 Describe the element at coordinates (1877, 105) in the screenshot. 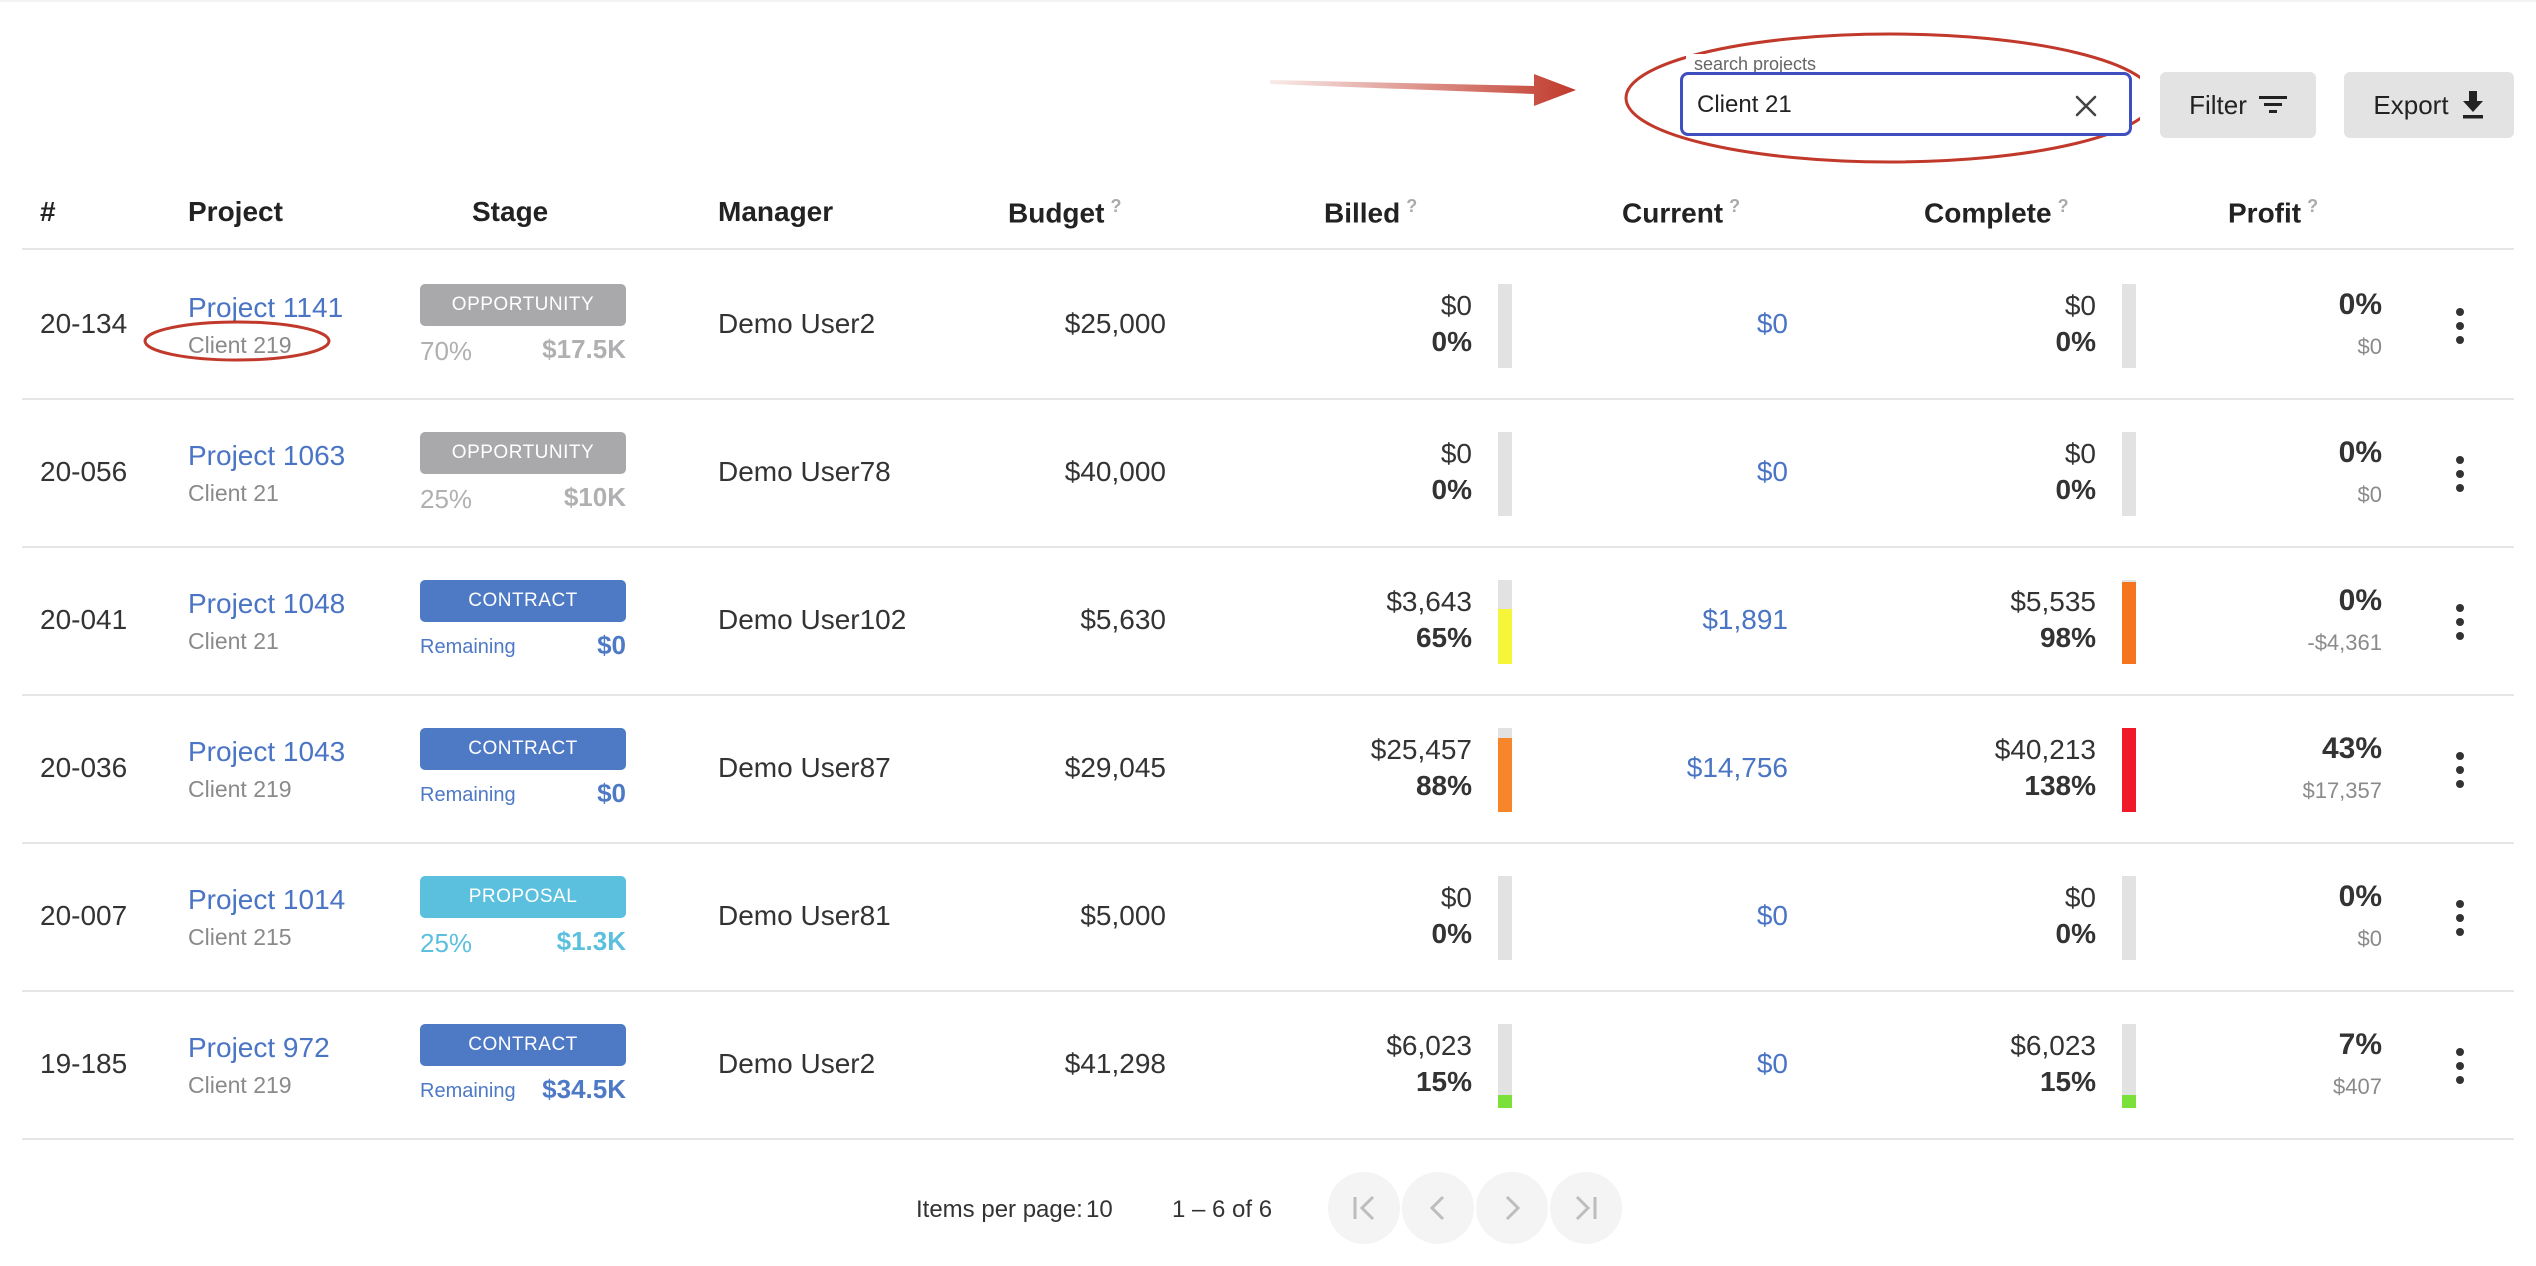

I see `search-input` at that location.